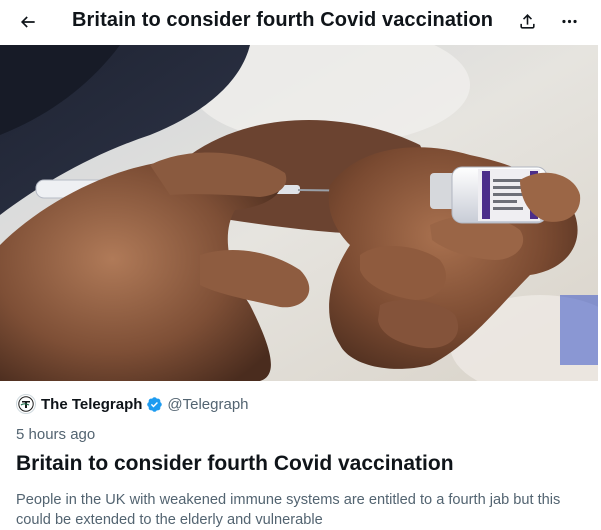 The image size is (601, 530). Describe the element at coordinates (91, 404) in the screenshot. I see `source-name: The Telegraph` at that location.